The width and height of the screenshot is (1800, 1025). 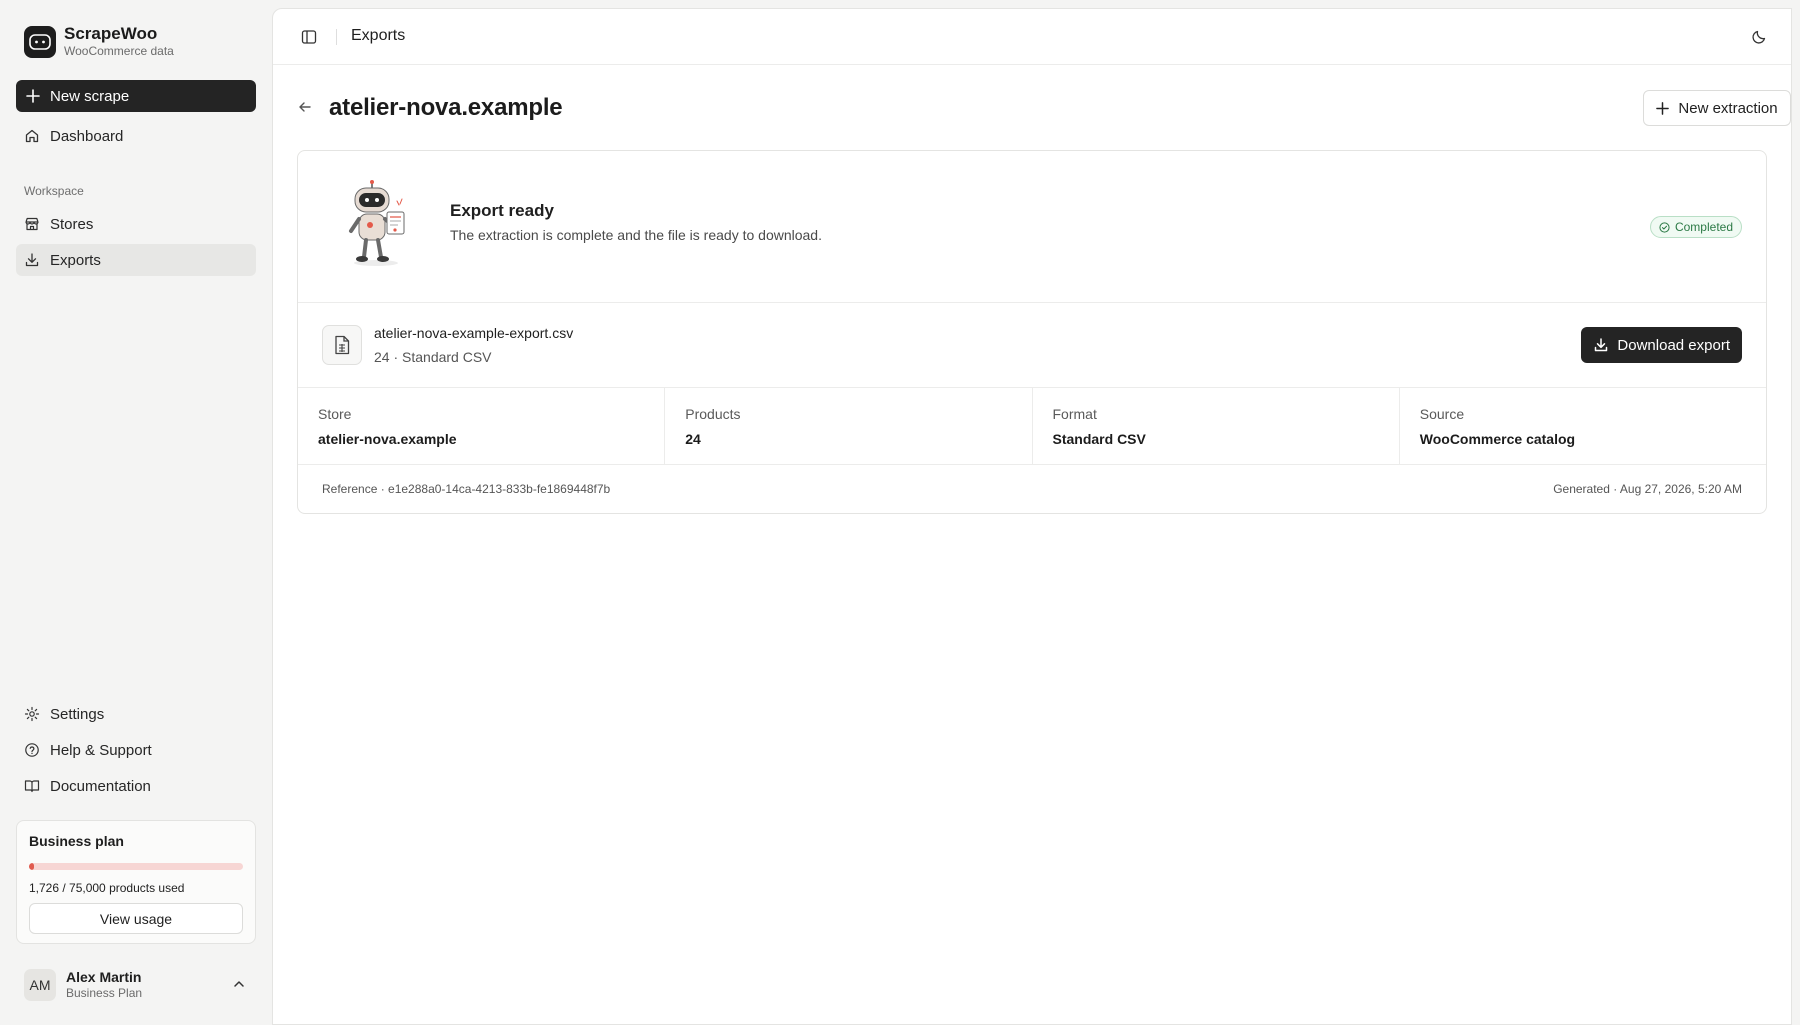 I want to click on sidebar-item-label: Exports, so click(x=75, y=260).